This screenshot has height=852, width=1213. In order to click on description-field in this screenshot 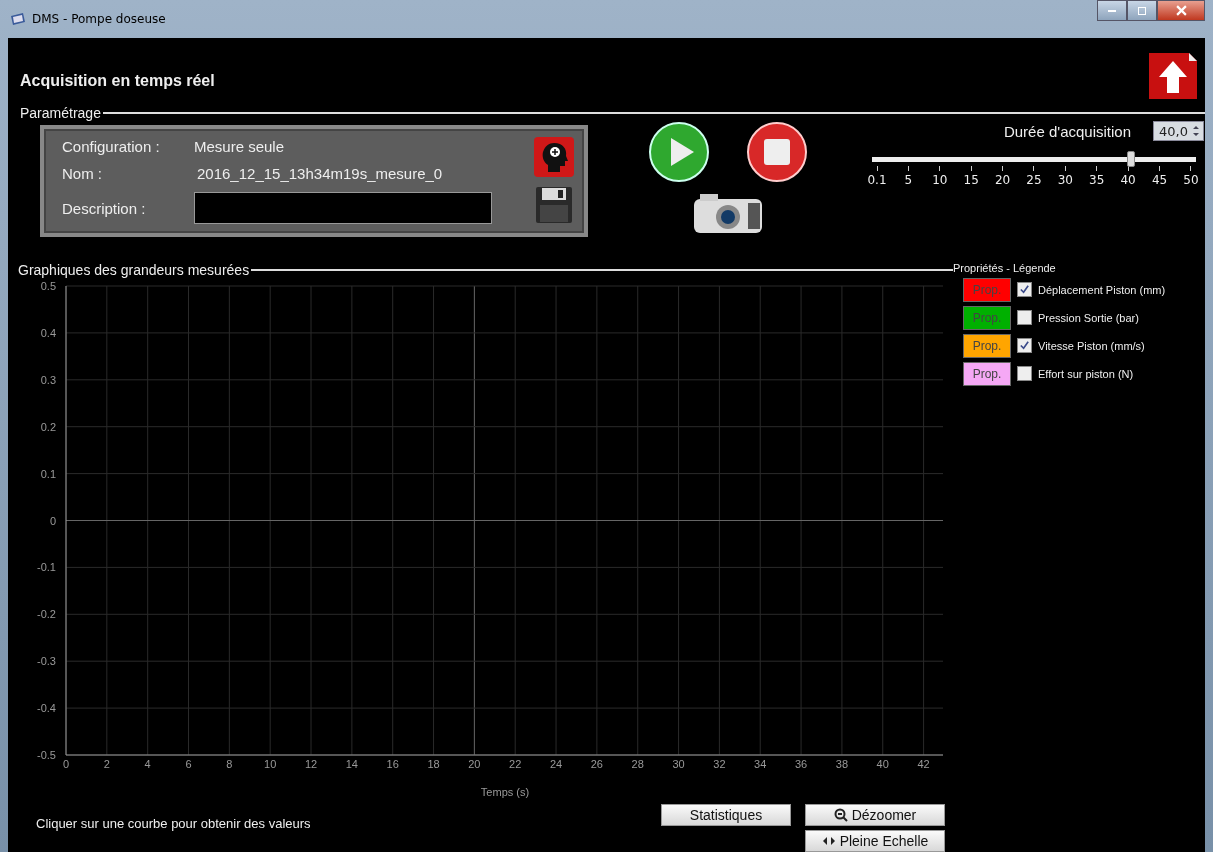, I will do `click(343, 208)`.